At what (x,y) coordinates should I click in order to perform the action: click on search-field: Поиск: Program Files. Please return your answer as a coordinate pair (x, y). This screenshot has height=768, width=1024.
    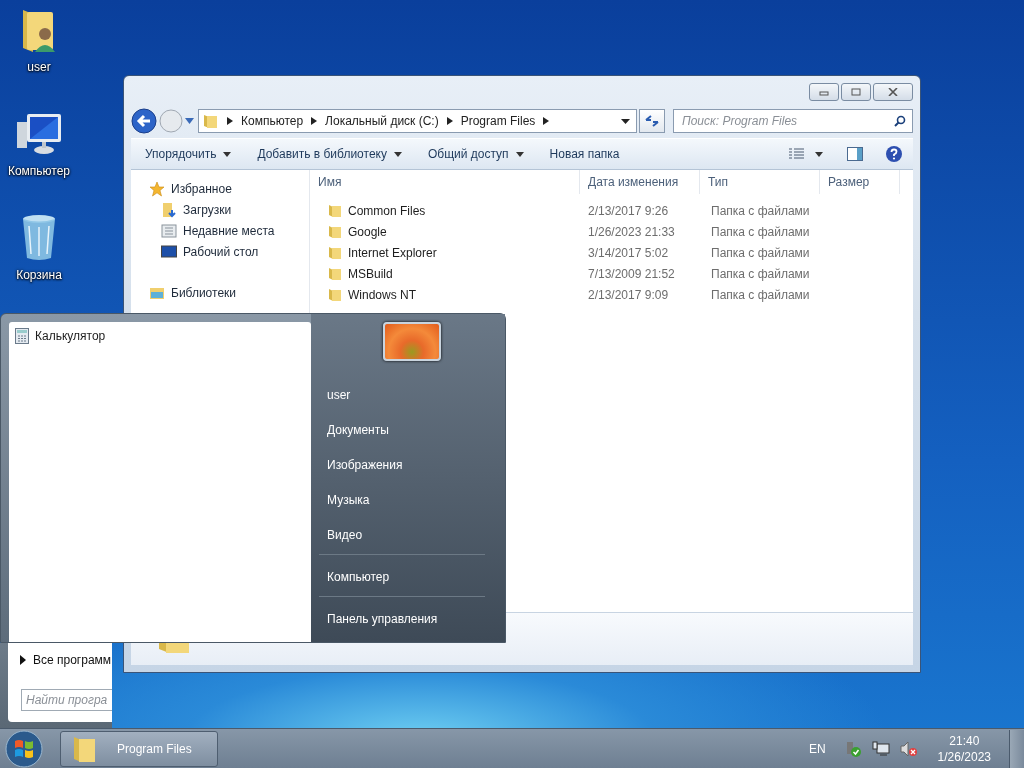
    Looking at the image, I should click on (793, 121).